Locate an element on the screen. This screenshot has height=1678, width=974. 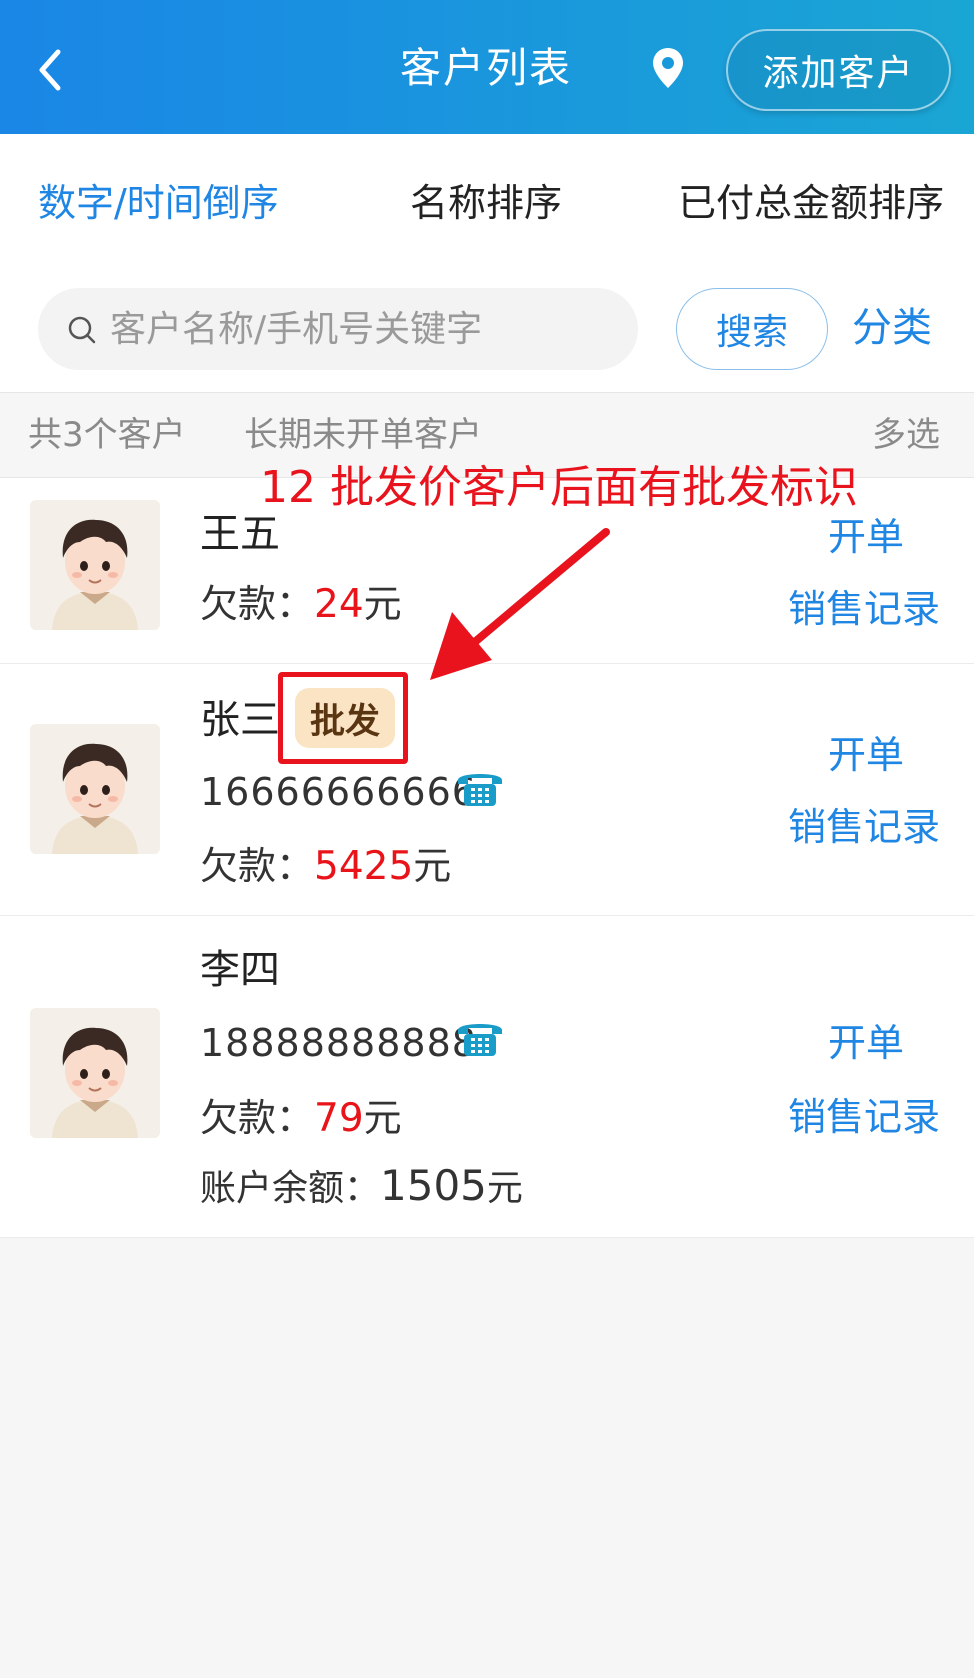
search-button: 搜索 is located at coordinates (752, 329).